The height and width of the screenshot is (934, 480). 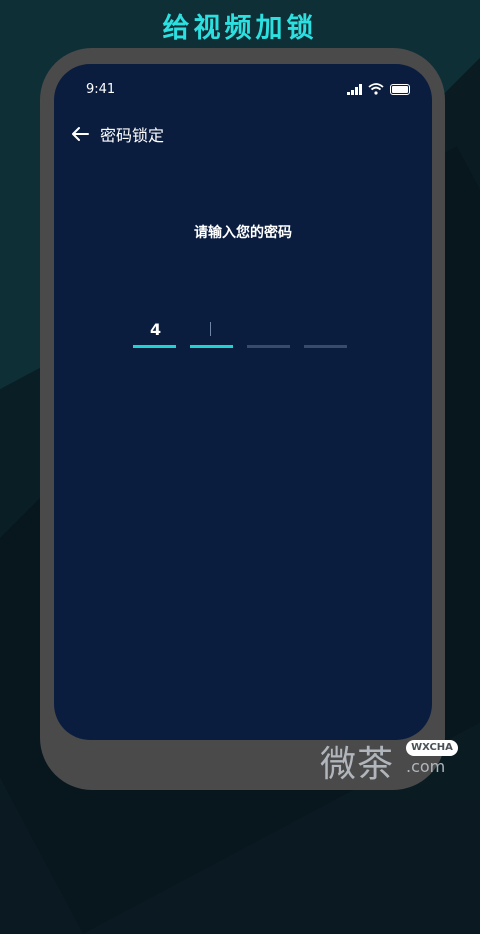 I want to click on page-title: 密码锁定, so click(x=132, y=135).